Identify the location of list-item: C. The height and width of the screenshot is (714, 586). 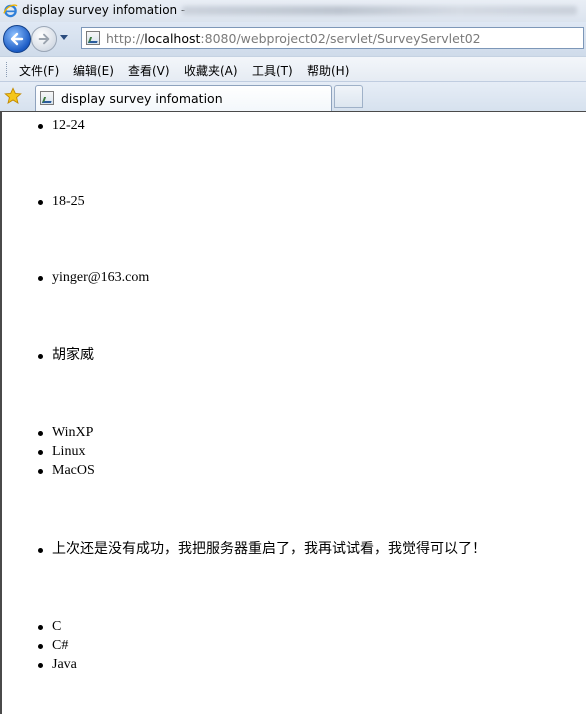
(39, 626).